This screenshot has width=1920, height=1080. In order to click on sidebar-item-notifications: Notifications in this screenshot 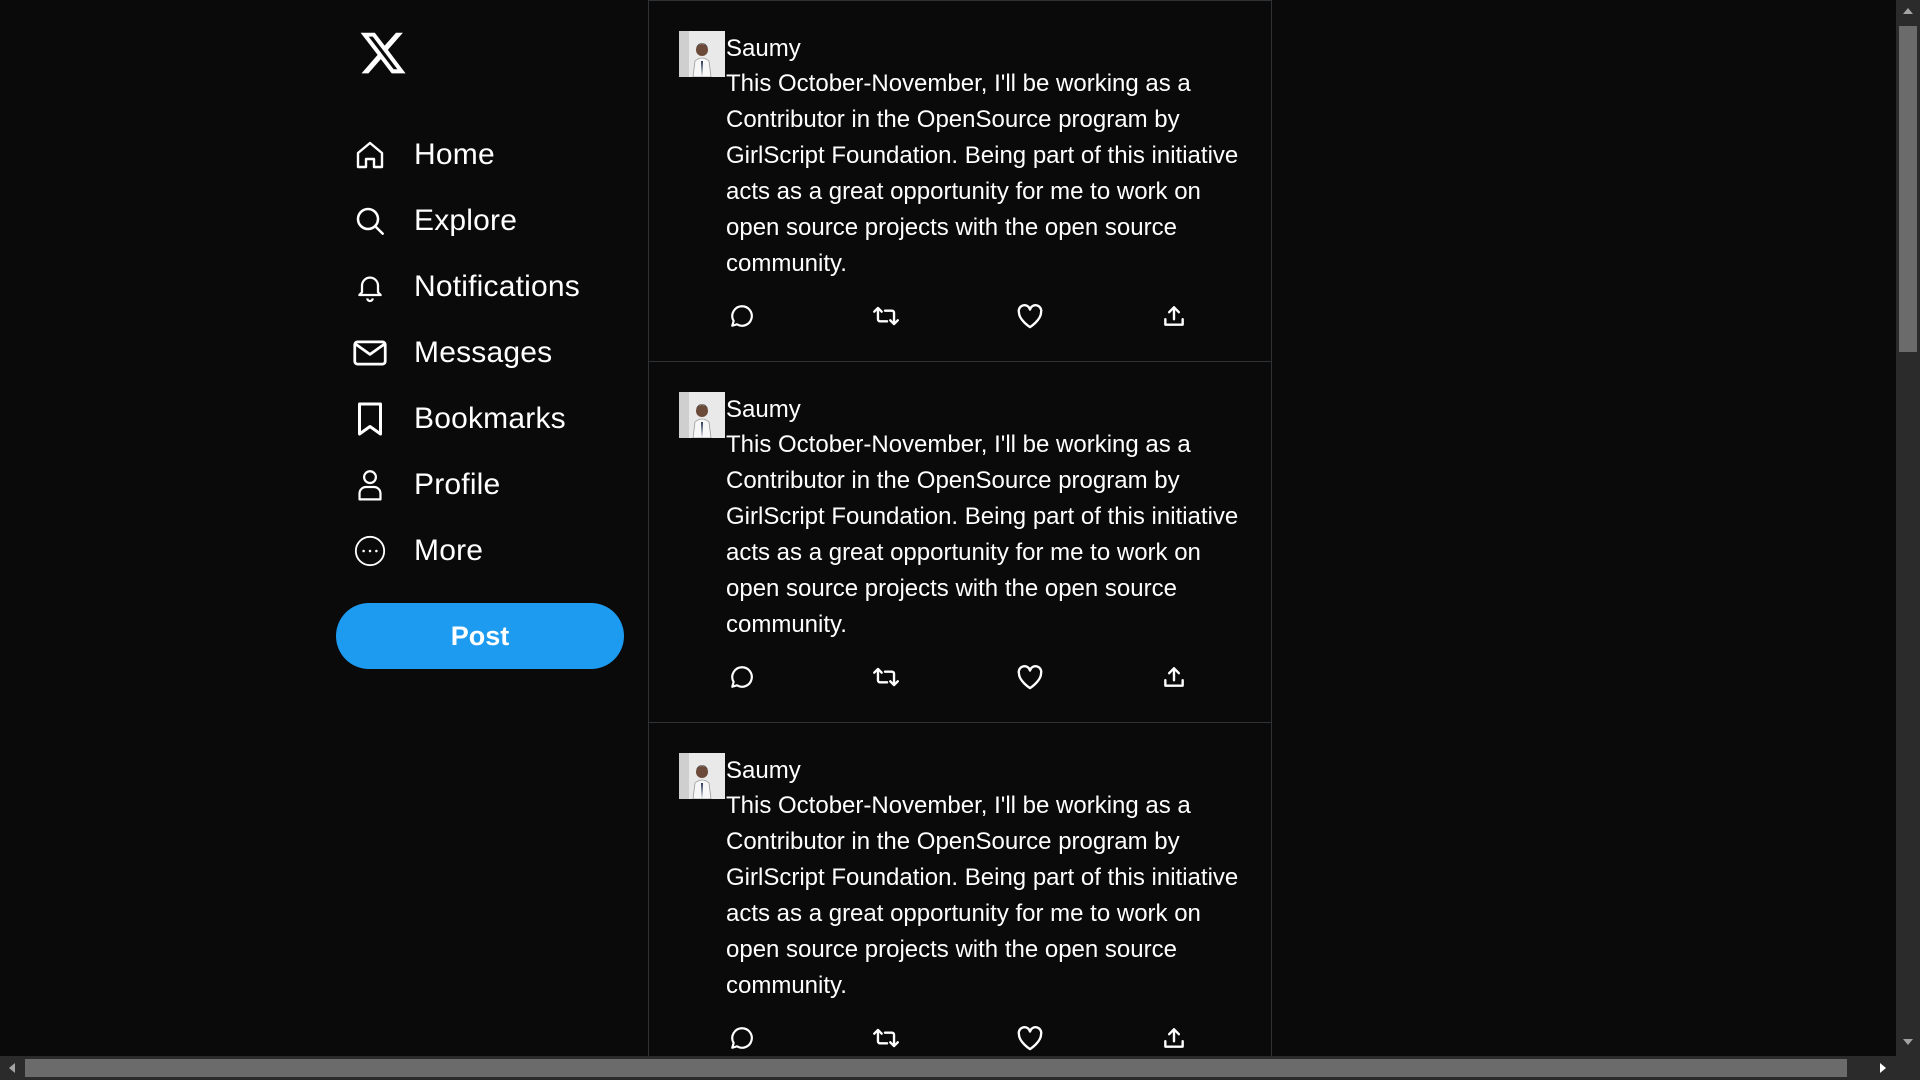, I will do `click(497, 287)`.